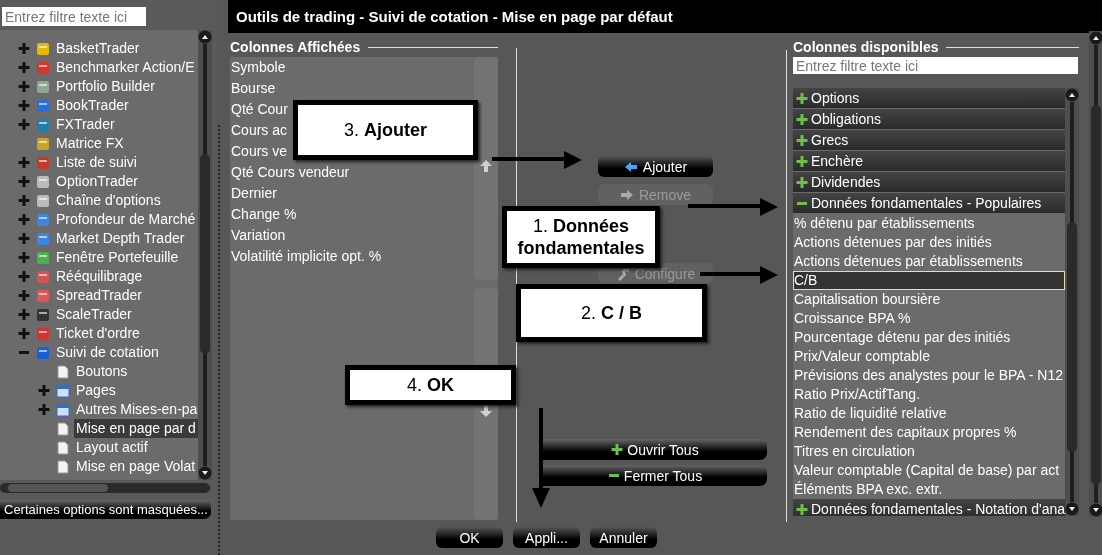 The width and height of the screenshot is (1102, 555). What do you see at coordinates (136, 409) in the screenshot?
I see `tree-item: Autres Mises-en-pa` at bounding box center [136, 409].